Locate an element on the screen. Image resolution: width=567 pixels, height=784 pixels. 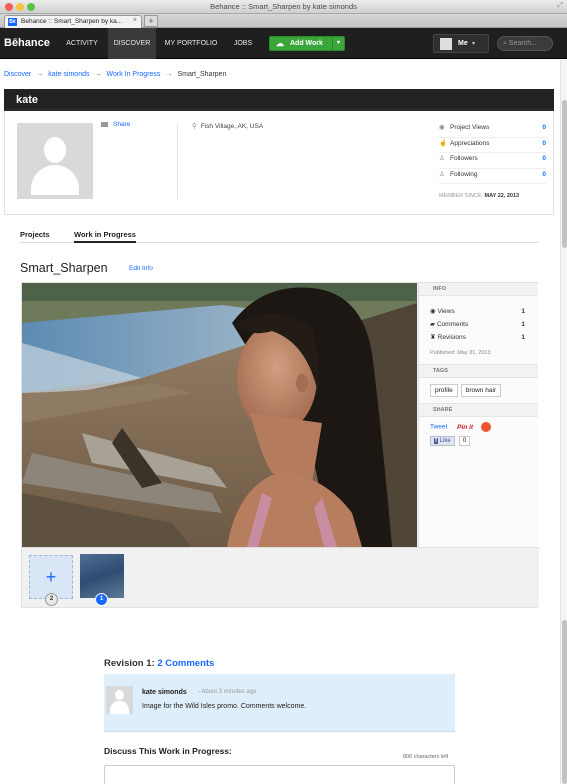
like-label: Like is located at coordinates (445, 441).